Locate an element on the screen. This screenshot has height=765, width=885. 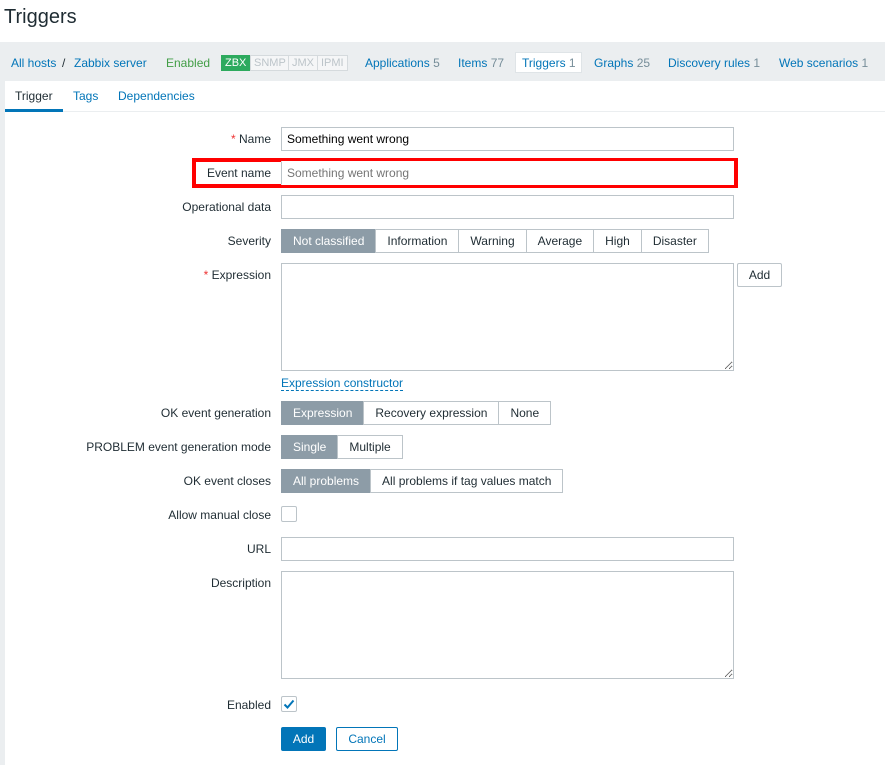
tab-discovery-rules: Discovery rules 1 is located at coordinates (714, 63).